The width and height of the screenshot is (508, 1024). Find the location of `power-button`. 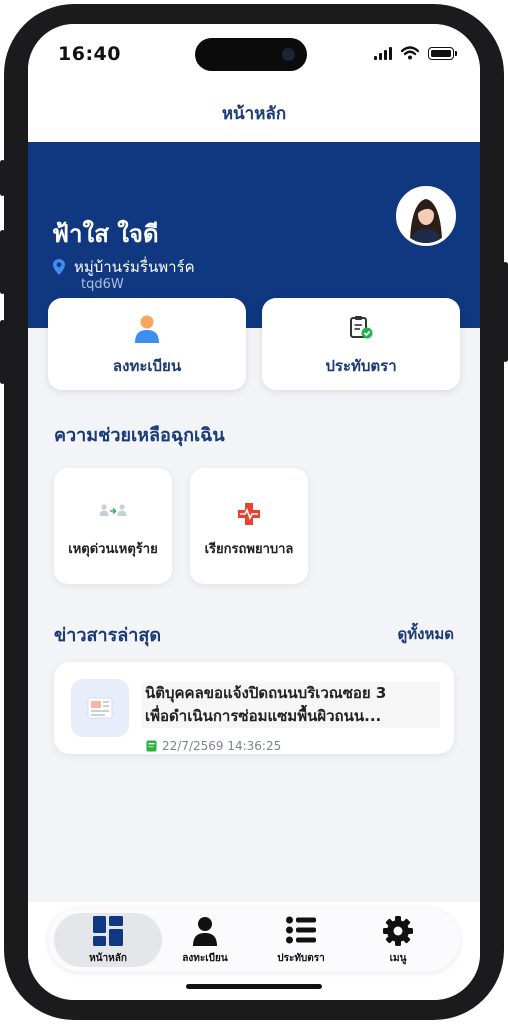

power-button is located at coordinates (505, 312).